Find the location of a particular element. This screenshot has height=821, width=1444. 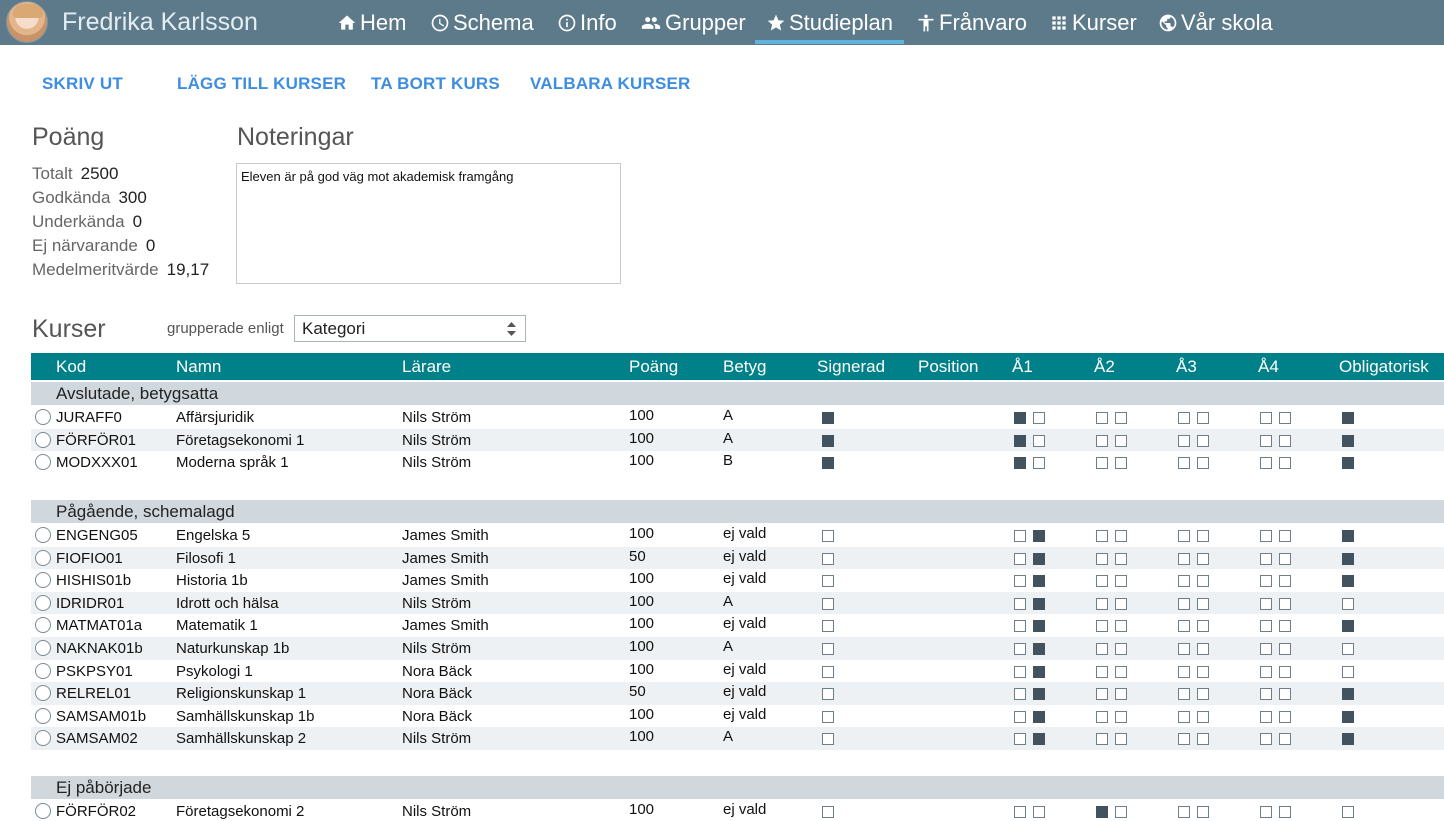

nav-item-franvaro: Frånvaro is located at coordinates (971, 22).